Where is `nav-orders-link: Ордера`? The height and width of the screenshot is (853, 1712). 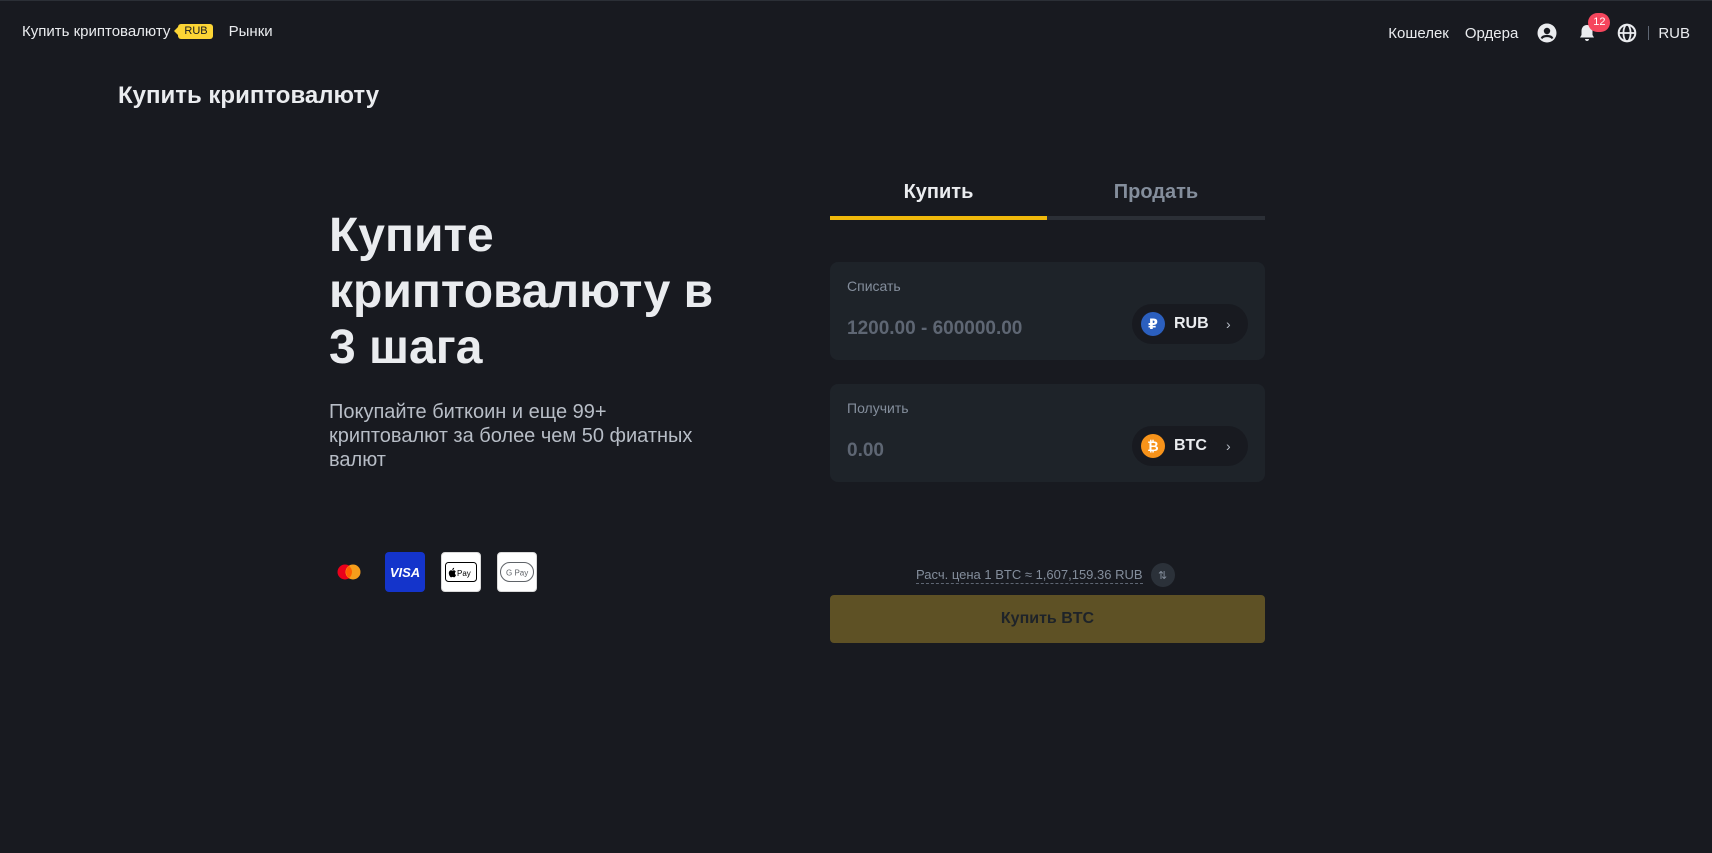 nav-orders-link: Ордера is located at coordinates (1491, 33).